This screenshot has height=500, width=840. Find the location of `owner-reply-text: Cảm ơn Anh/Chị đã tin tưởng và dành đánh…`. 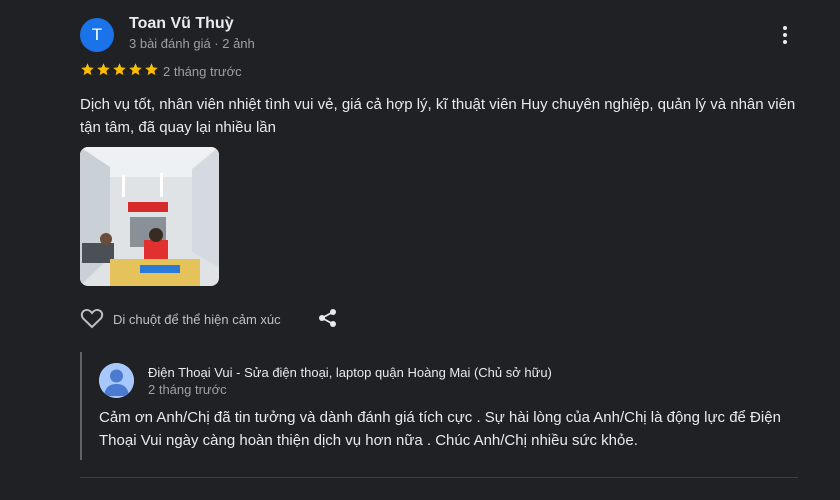

owner-reply-text: Cảm ơn Anh/Chị đã tin tưởng và dành đánh… is located at coordinates (440, 429).